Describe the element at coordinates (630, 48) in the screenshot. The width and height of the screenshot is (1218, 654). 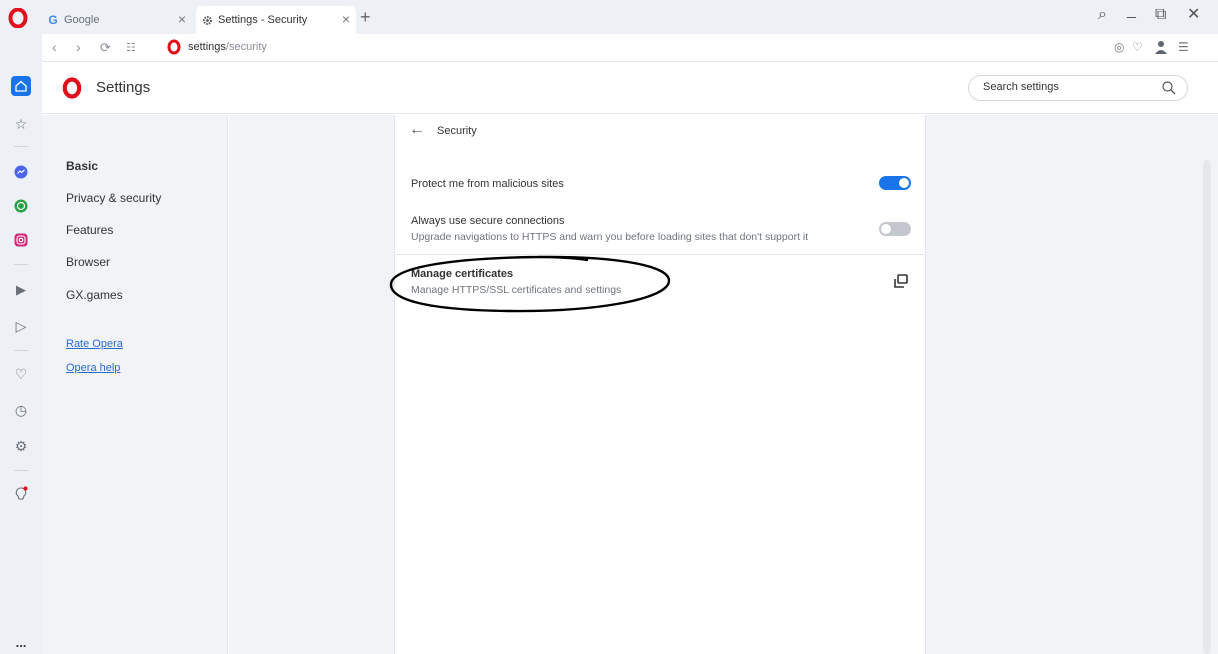
I see `address-bar: ‹ › ⟳ ☷ settings/security ◎ ♡ ☰` at that location.